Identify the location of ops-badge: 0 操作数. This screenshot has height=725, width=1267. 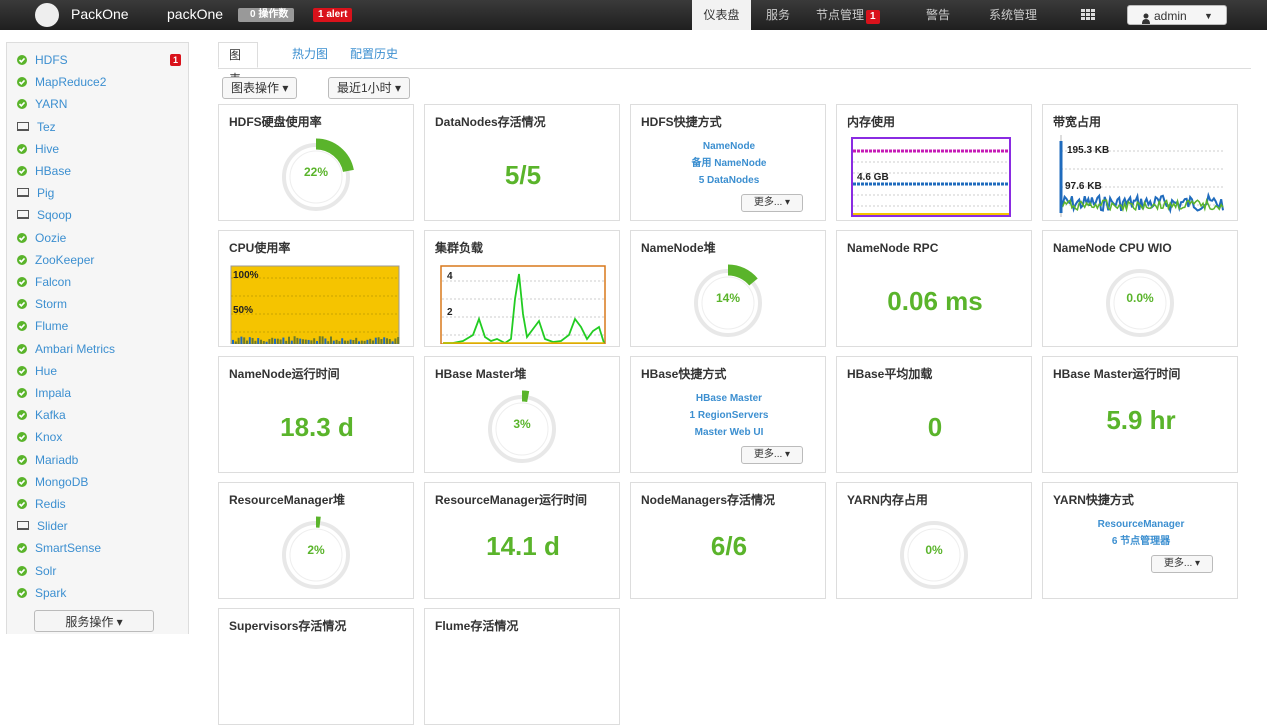
(266, 15).